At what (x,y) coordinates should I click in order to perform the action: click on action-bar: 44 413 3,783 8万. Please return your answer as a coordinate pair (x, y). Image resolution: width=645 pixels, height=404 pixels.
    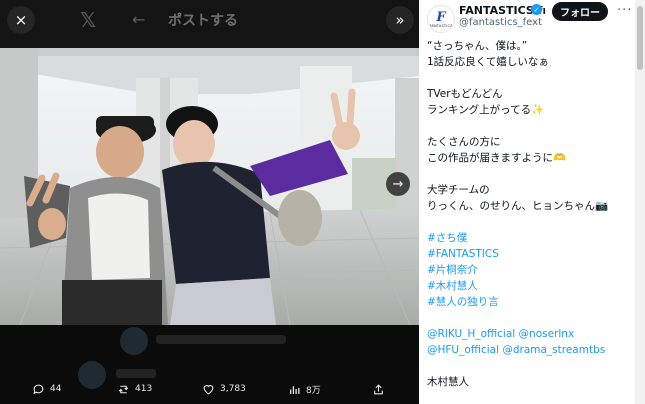
    Looking at the image, I should click on (209, 389).